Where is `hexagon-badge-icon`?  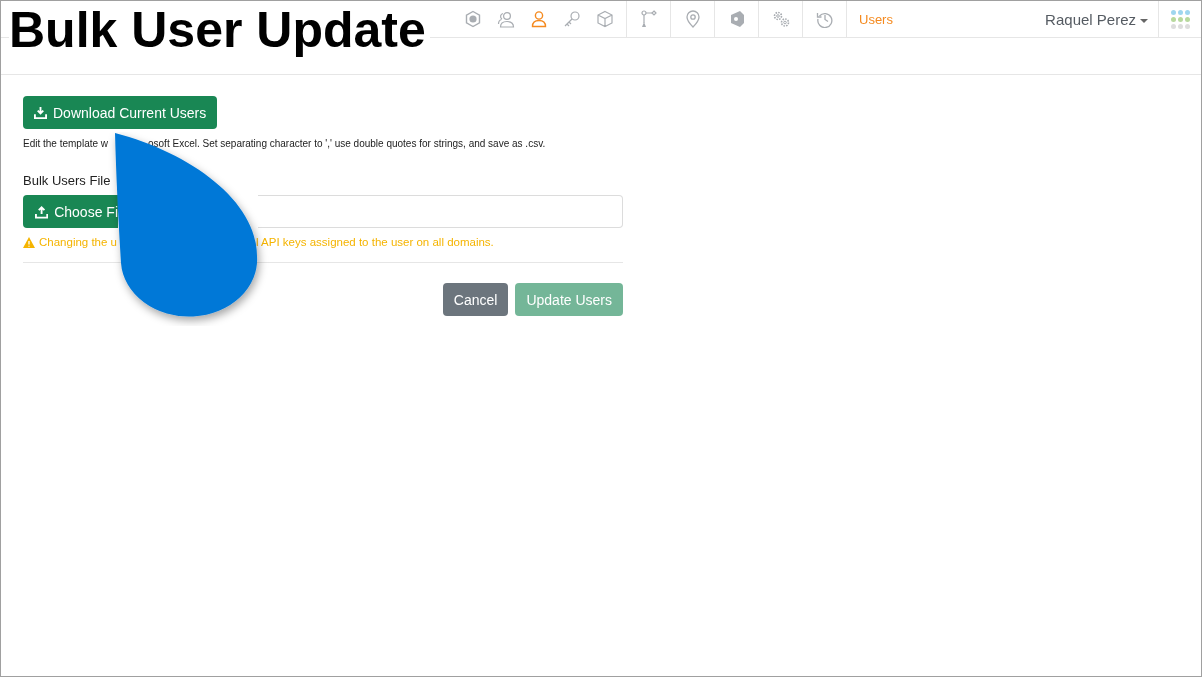 hexagon-badge-icon is located at coordinates (472, 19).